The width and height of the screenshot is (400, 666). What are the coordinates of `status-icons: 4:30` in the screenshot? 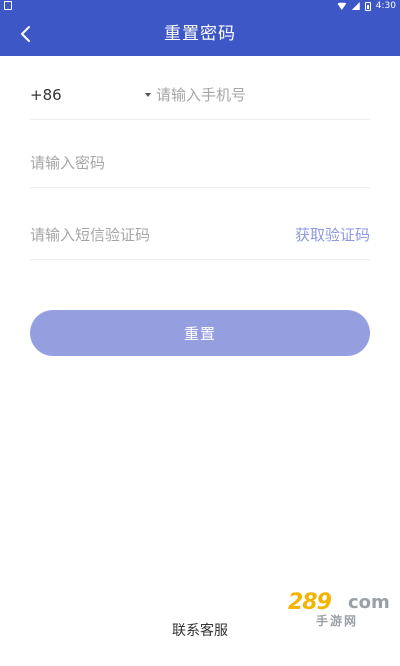 It's located at (366, 6).